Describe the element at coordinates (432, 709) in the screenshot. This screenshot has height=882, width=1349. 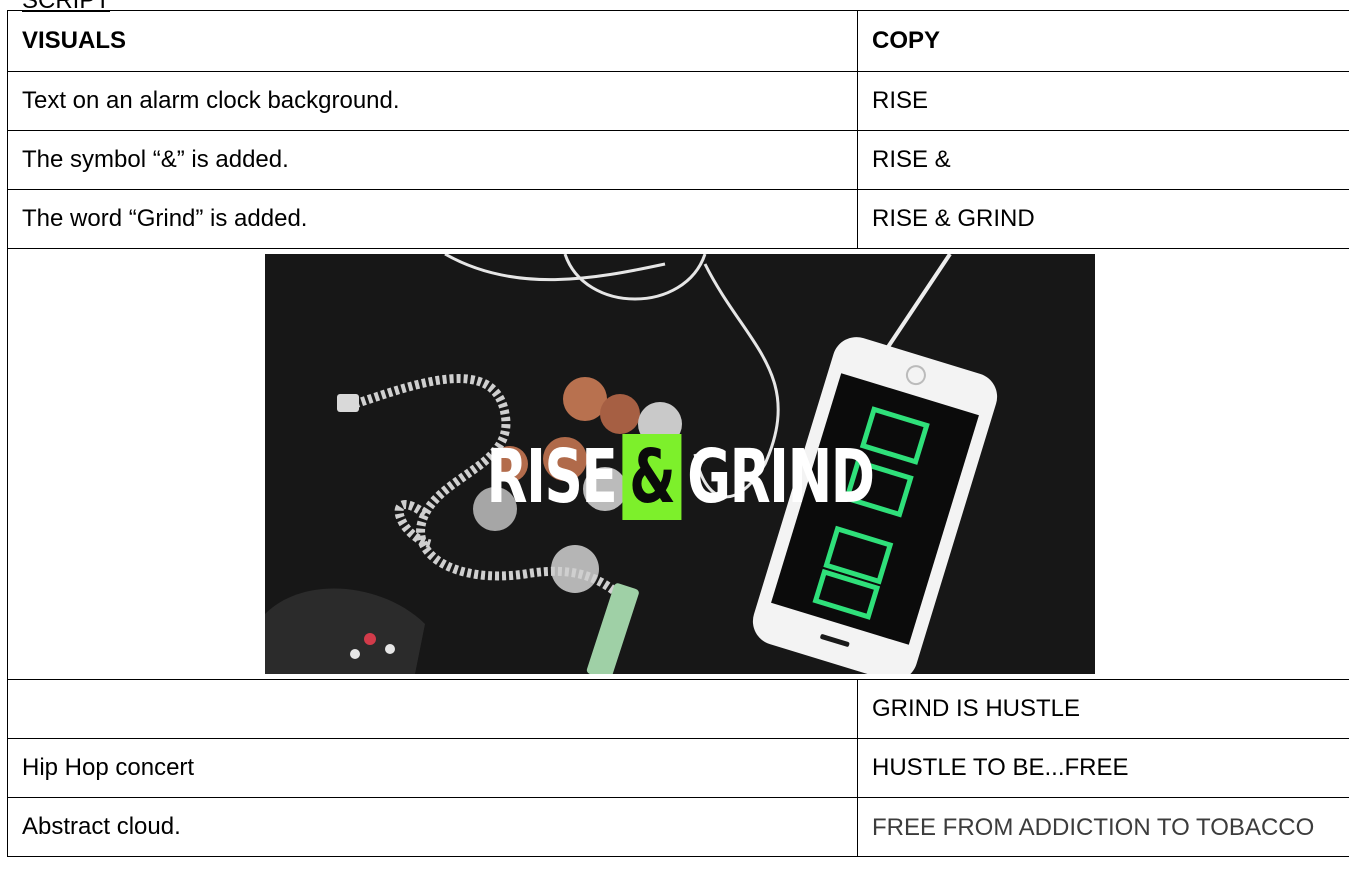
I see `visual-cell` at that location.